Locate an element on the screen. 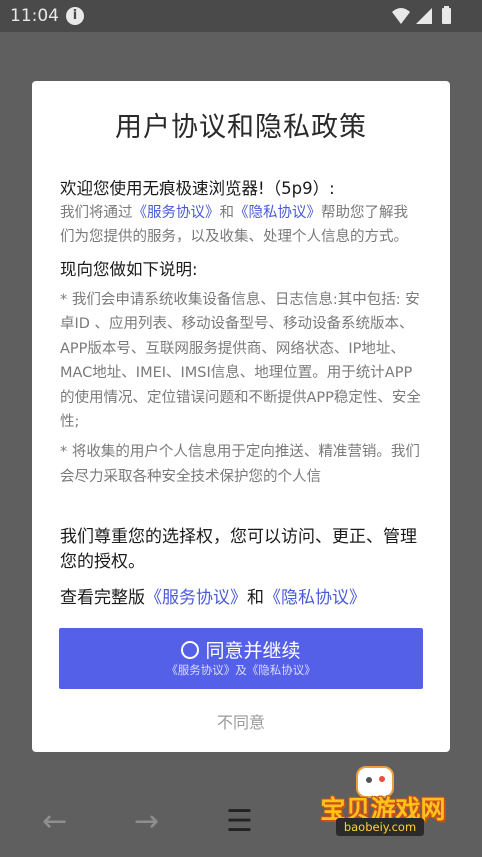 This screenshot has height=857, width=482. privacy-agreement-link: 《隐私协议》 is located at coordinates (277, 213).